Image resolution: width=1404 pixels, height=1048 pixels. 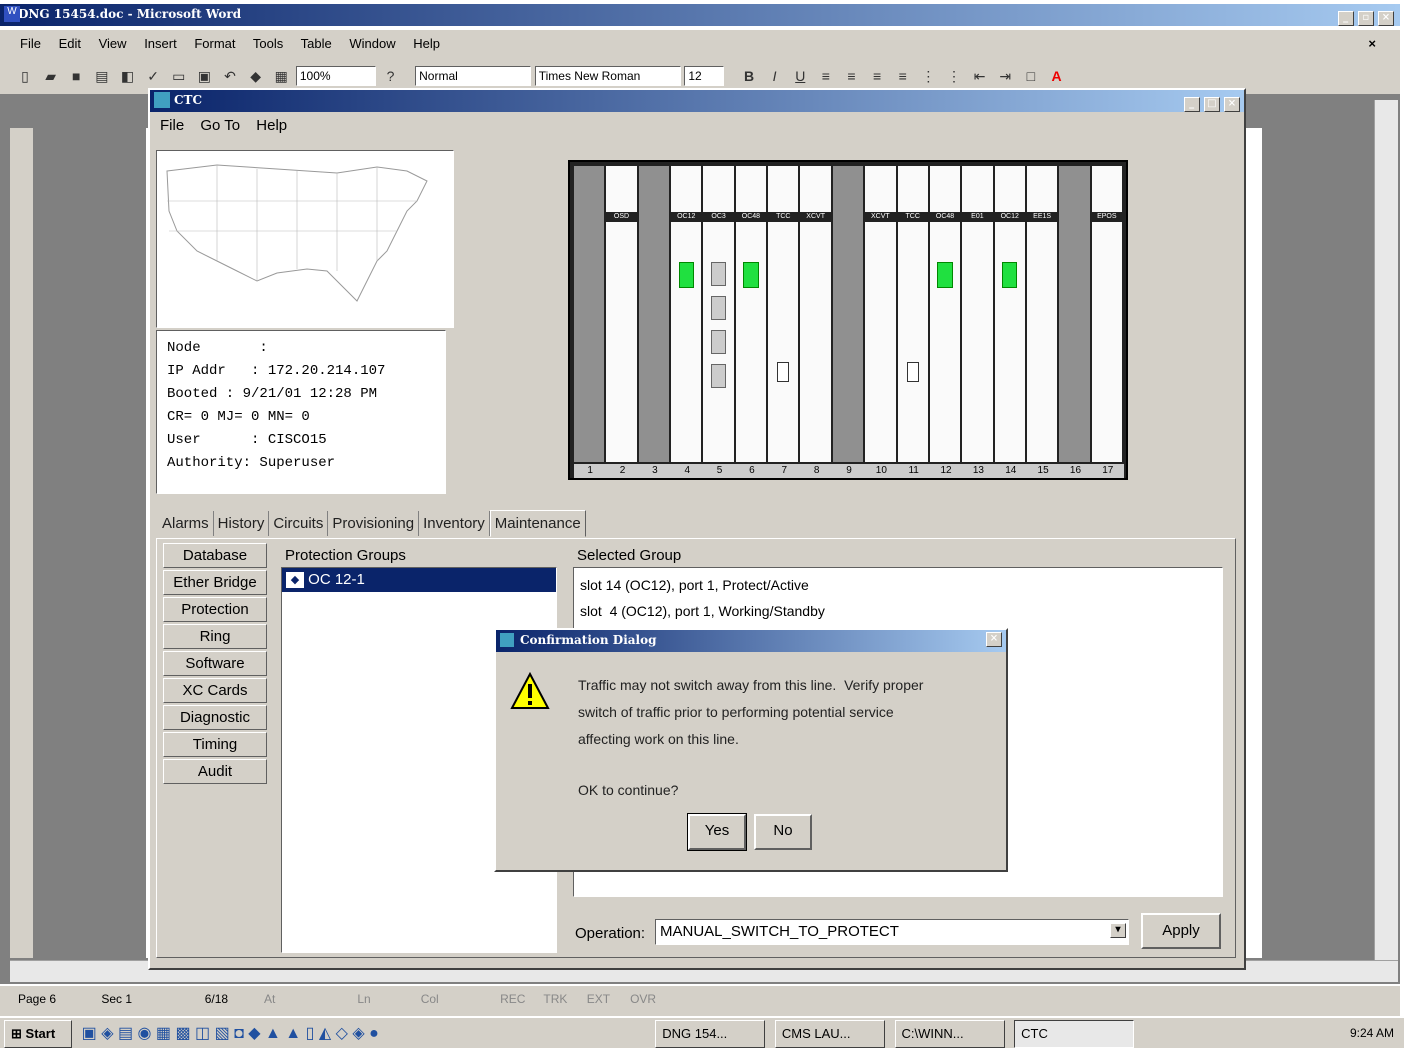 What do you see at coordinates (215, 555) in the screenshot?
I see `side-database: Database` at bounding box center [215, 555].